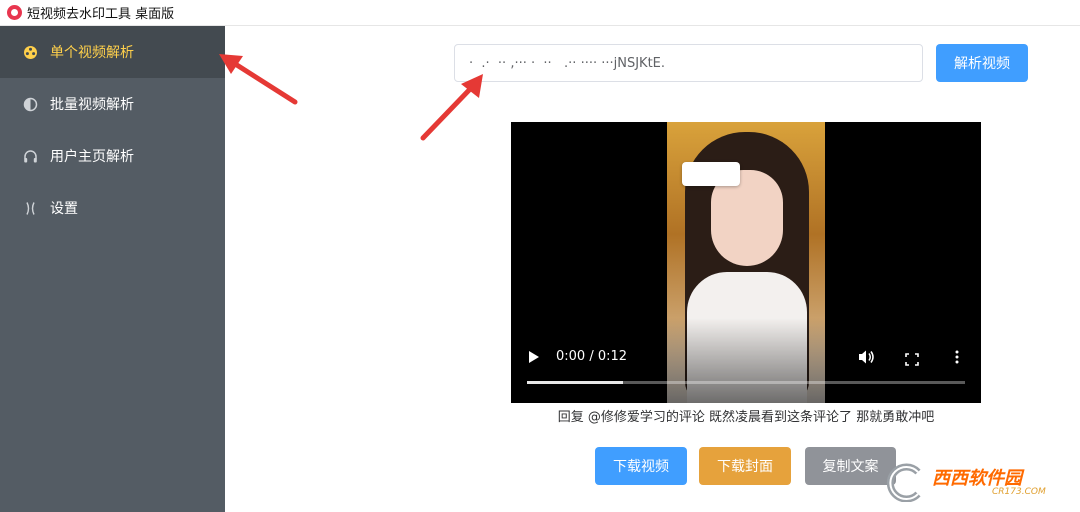 The width and height of the screenshot is (1080, 512). Describe the element at coordinates (30, 104) in the screenshot. I see `half-circle-icon` at that location.